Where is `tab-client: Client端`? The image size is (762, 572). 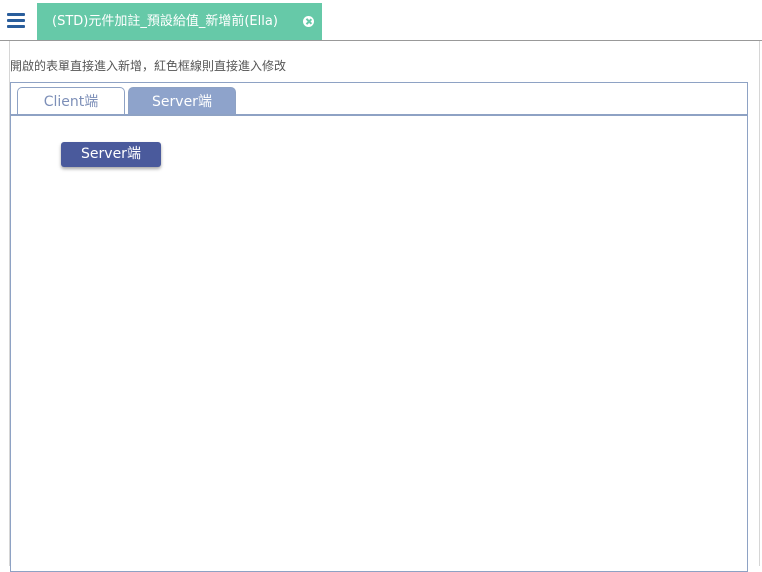 tab-client: Client端 is located at coordinates (71, 101).